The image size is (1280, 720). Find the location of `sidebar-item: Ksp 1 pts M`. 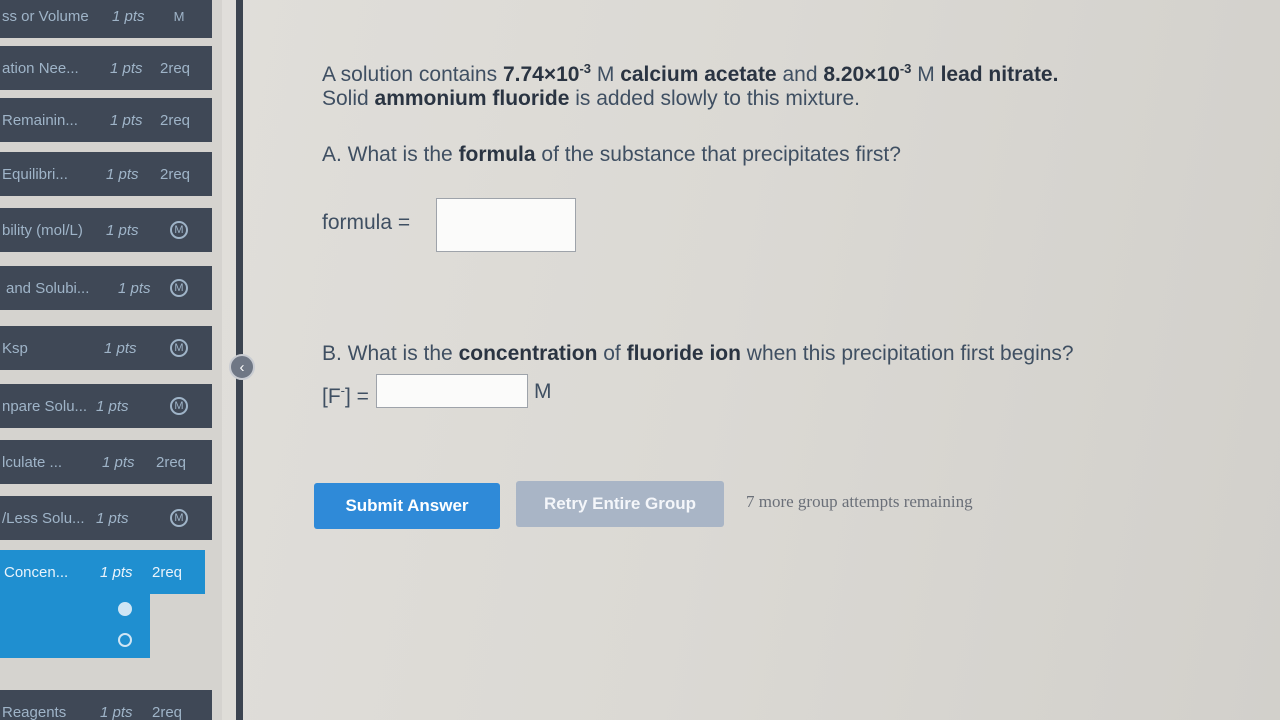

sidebar-item: Ksp 1 pts M is located at coordinates (106, 348).